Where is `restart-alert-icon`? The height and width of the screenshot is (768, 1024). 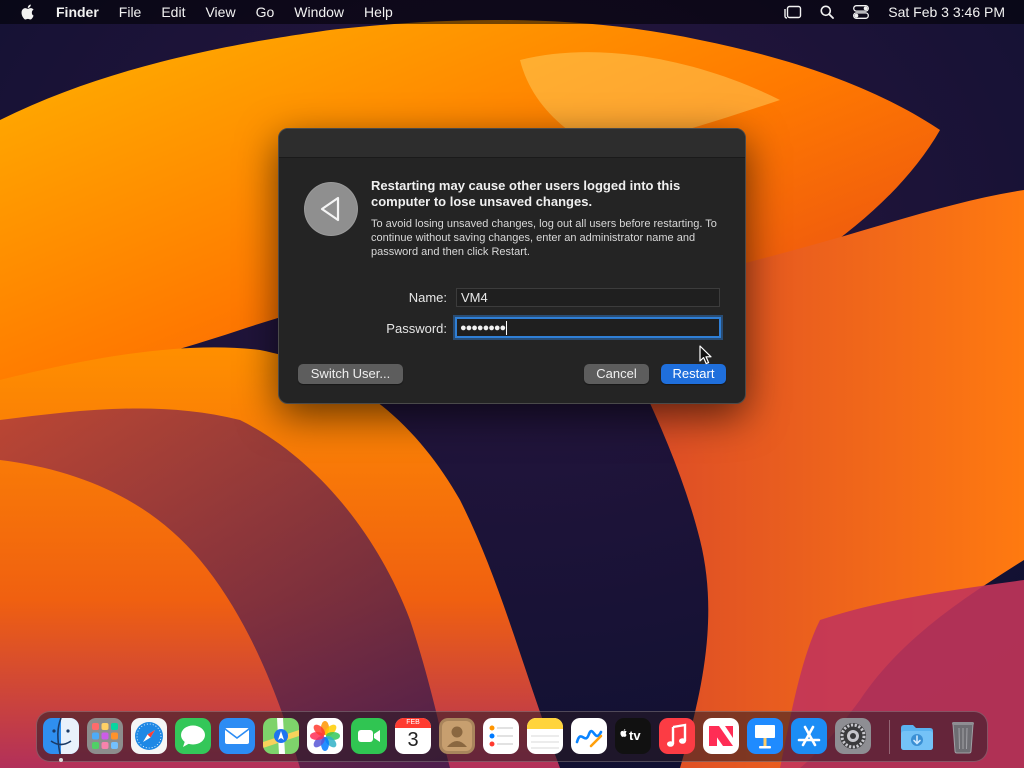 restart-alert-icon is located at coordinates (331, 209).